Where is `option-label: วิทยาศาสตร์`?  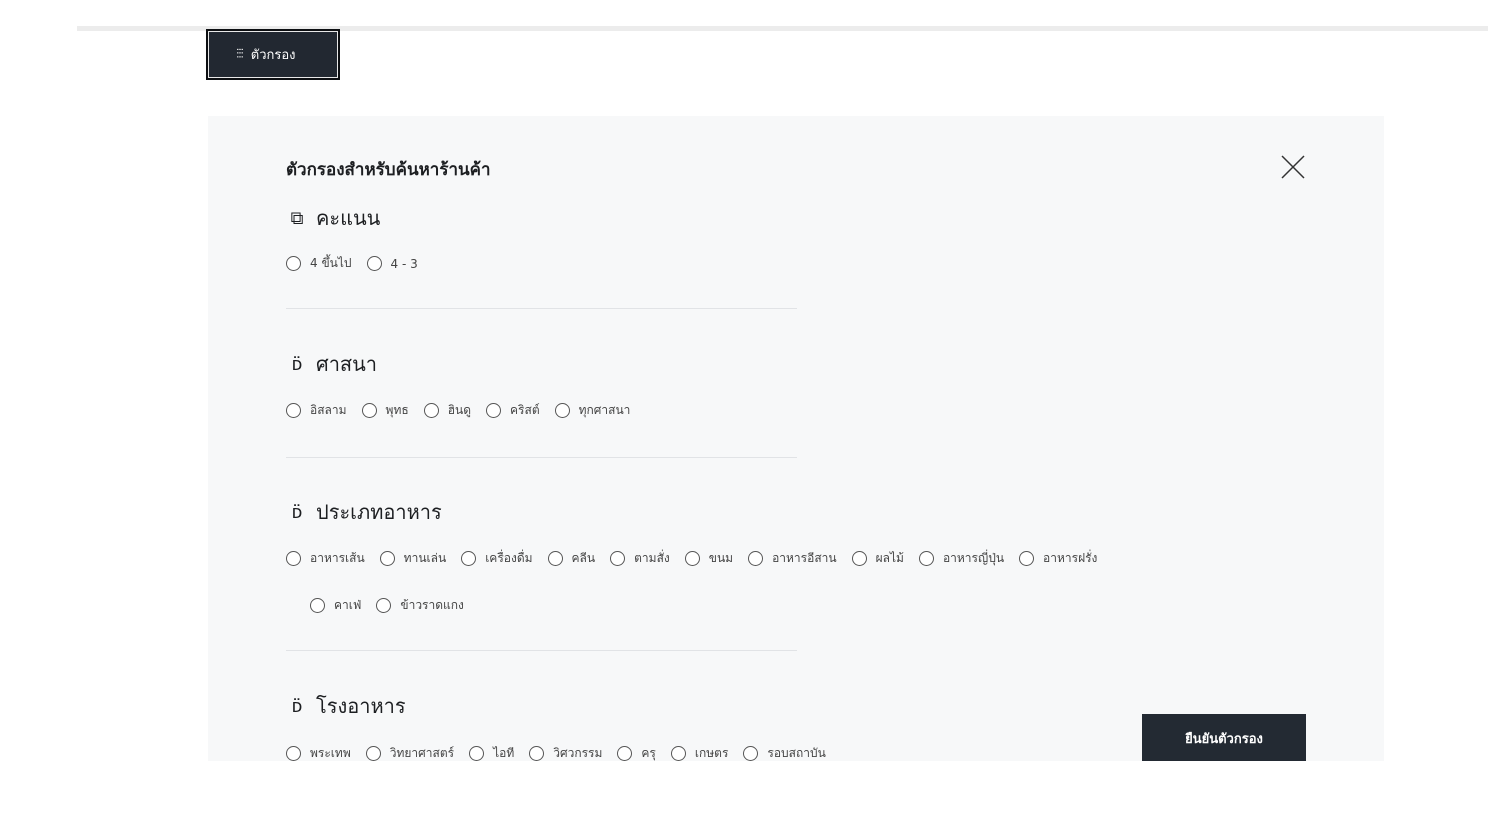 option-label: วิทยาศาสตร์ is located at coordinates (422, 753).